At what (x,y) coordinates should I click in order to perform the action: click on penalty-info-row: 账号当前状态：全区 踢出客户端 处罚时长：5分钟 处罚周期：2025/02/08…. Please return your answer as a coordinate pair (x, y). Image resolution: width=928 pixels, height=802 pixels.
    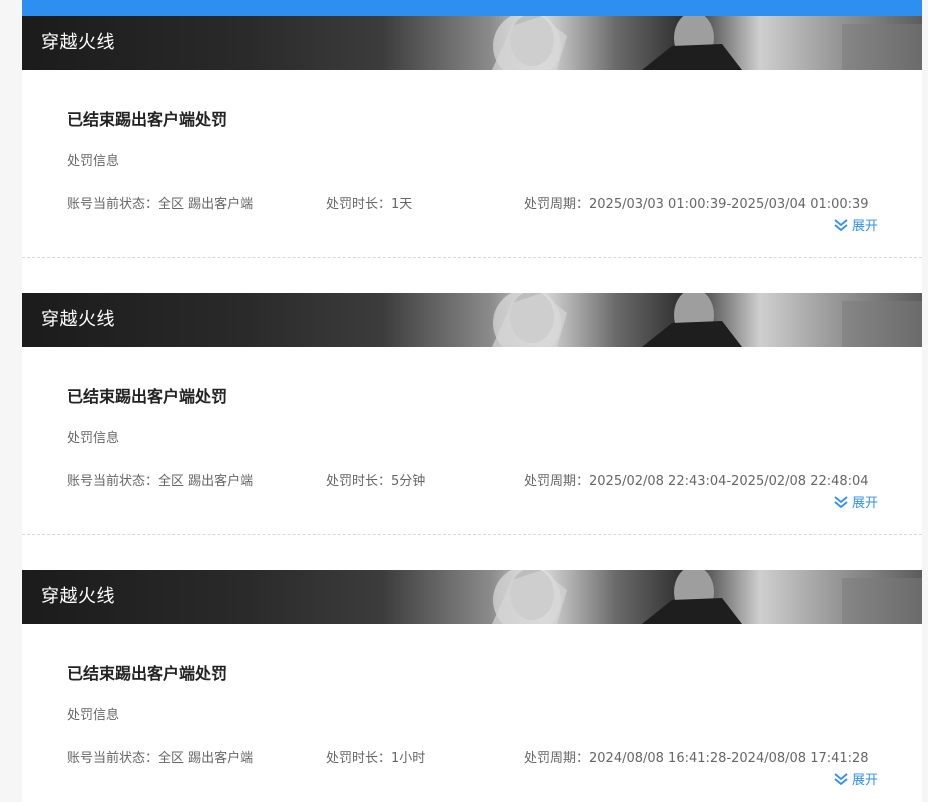
    Looking at the image, I should click on (477, 479).